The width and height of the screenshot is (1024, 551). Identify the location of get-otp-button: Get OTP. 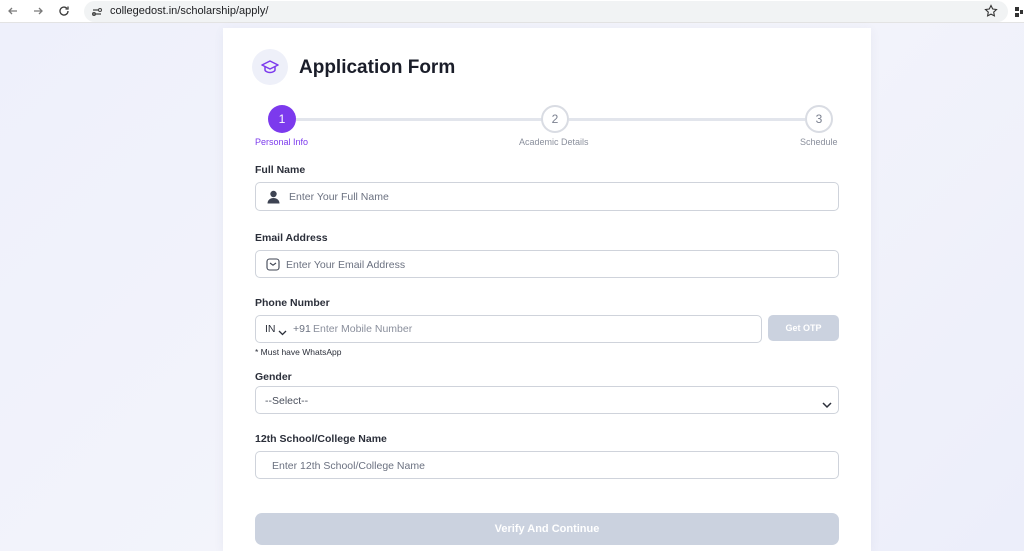
(803, 328).